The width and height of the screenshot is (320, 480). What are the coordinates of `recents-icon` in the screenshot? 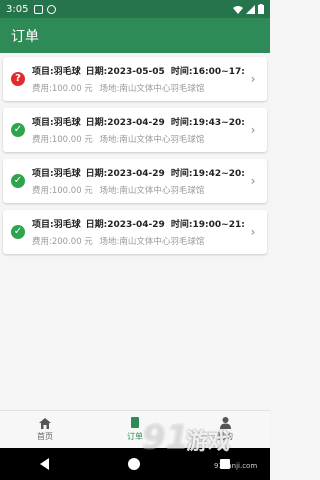 It's located at (225, 464).